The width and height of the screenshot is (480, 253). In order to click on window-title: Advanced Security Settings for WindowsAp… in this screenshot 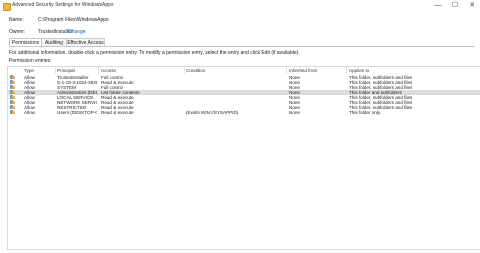, I will do `click(63, 5)`.